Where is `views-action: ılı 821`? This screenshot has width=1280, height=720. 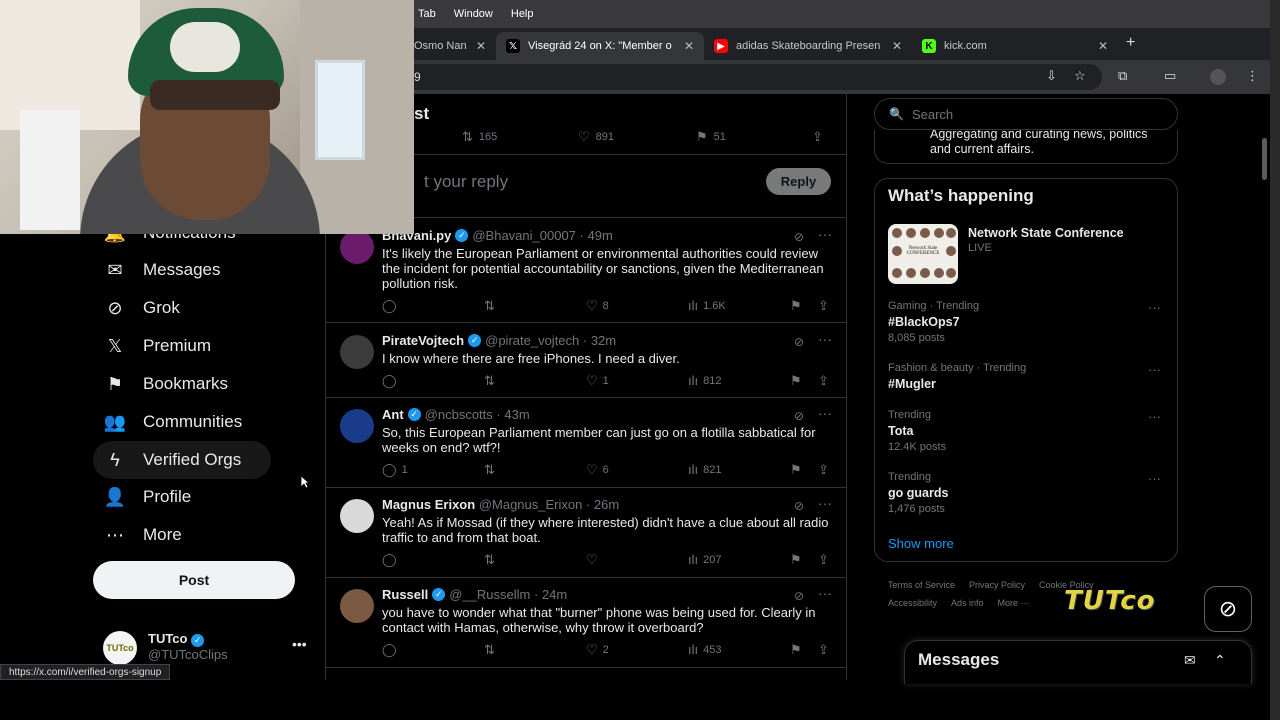 views-action: ılı 821 is located at coordinates (704, 469).